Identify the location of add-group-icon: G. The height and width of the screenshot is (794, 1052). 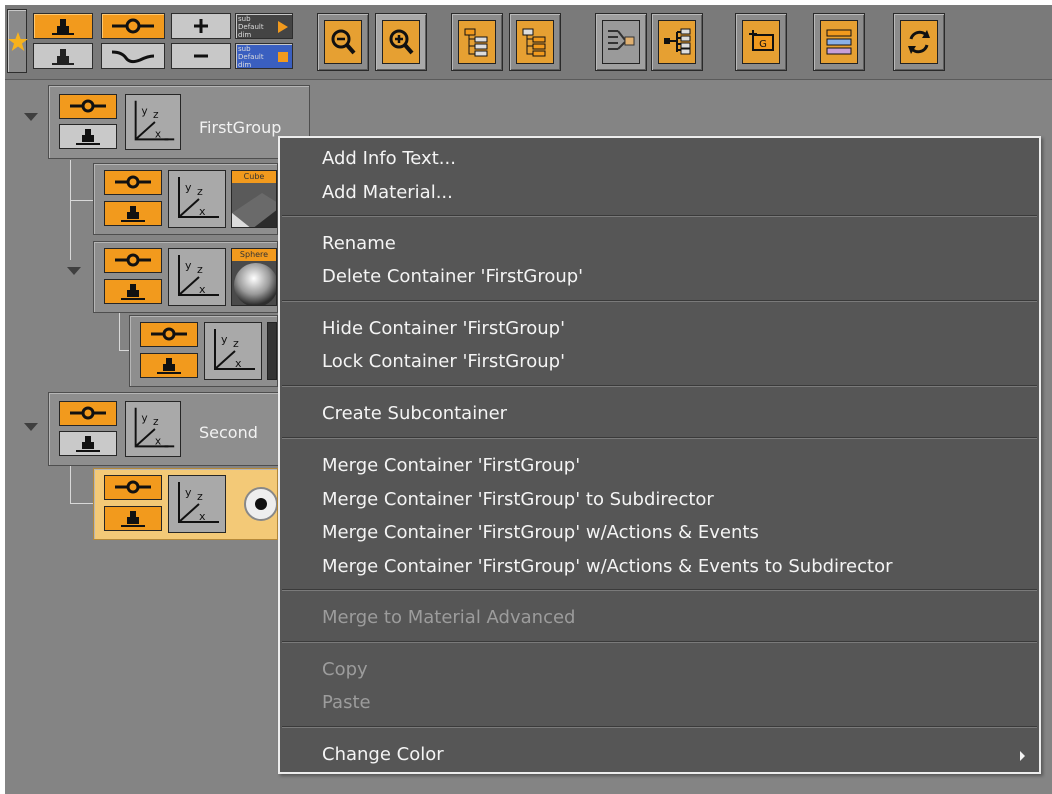
(761, 40).